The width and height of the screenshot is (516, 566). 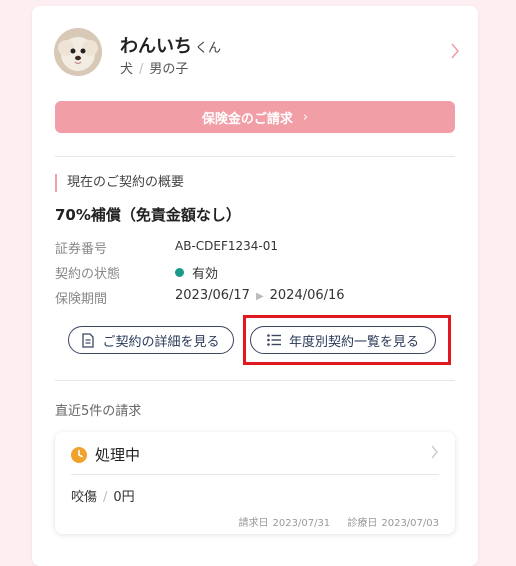 What do you see at coordinates (301, 523) in the screenshot?
I see `claim-date: 2023/07/31` at bounding box center [301, 523].